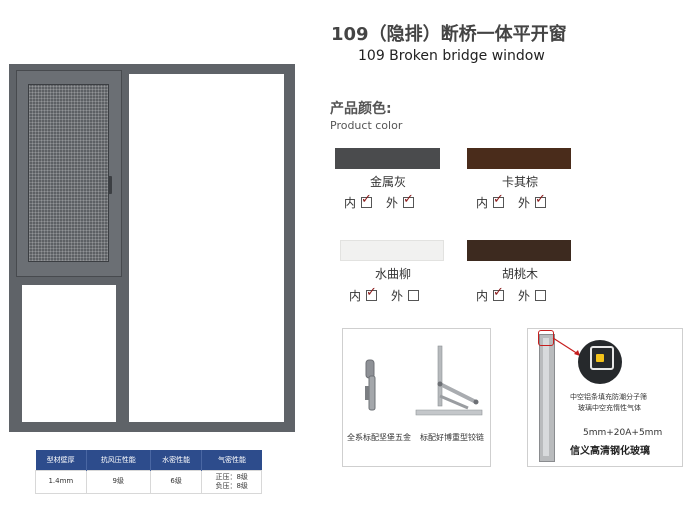 This screenshot has width=700, height=523. What do you see at coordinates (176, 460) in the screenshot?
I see `spec-header-water: 水密性能` at bounding box center [176, 460].